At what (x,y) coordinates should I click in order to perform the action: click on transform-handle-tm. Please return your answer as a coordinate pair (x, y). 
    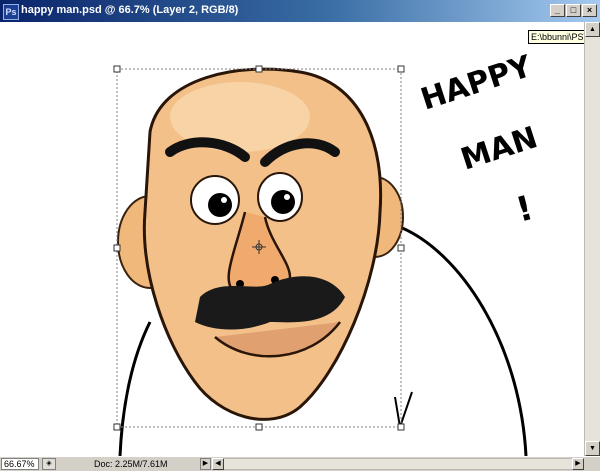
    Looking at the image, I should click on (259, 69).